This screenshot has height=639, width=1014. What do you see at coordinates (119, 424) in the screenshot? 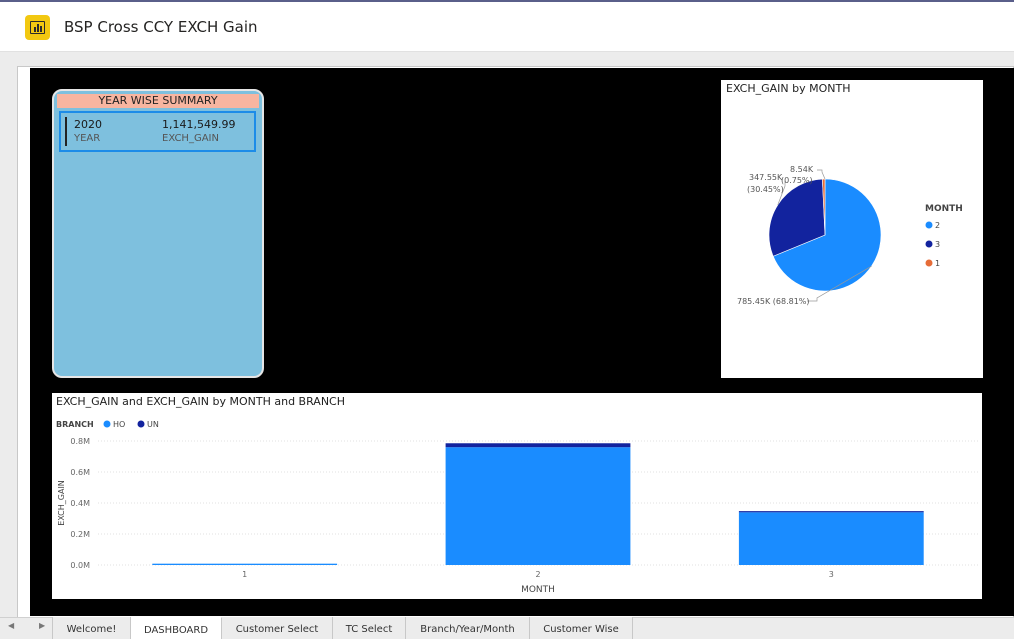
I see `svg-text: HO` at bounding box center [119, 424].